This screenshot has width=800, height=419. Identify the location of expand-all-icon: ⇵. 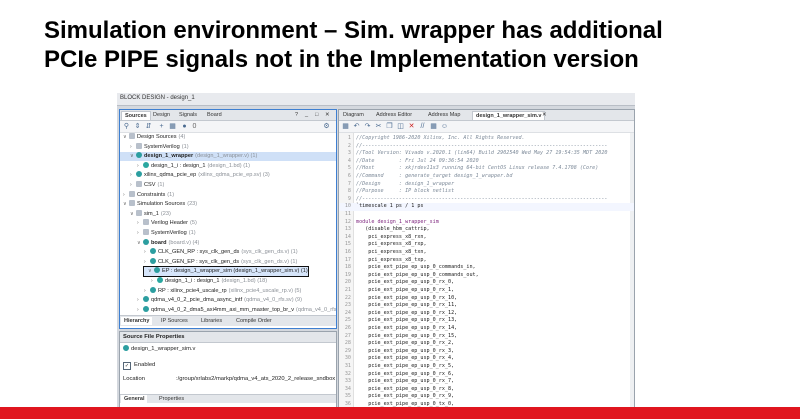
(148, 126).